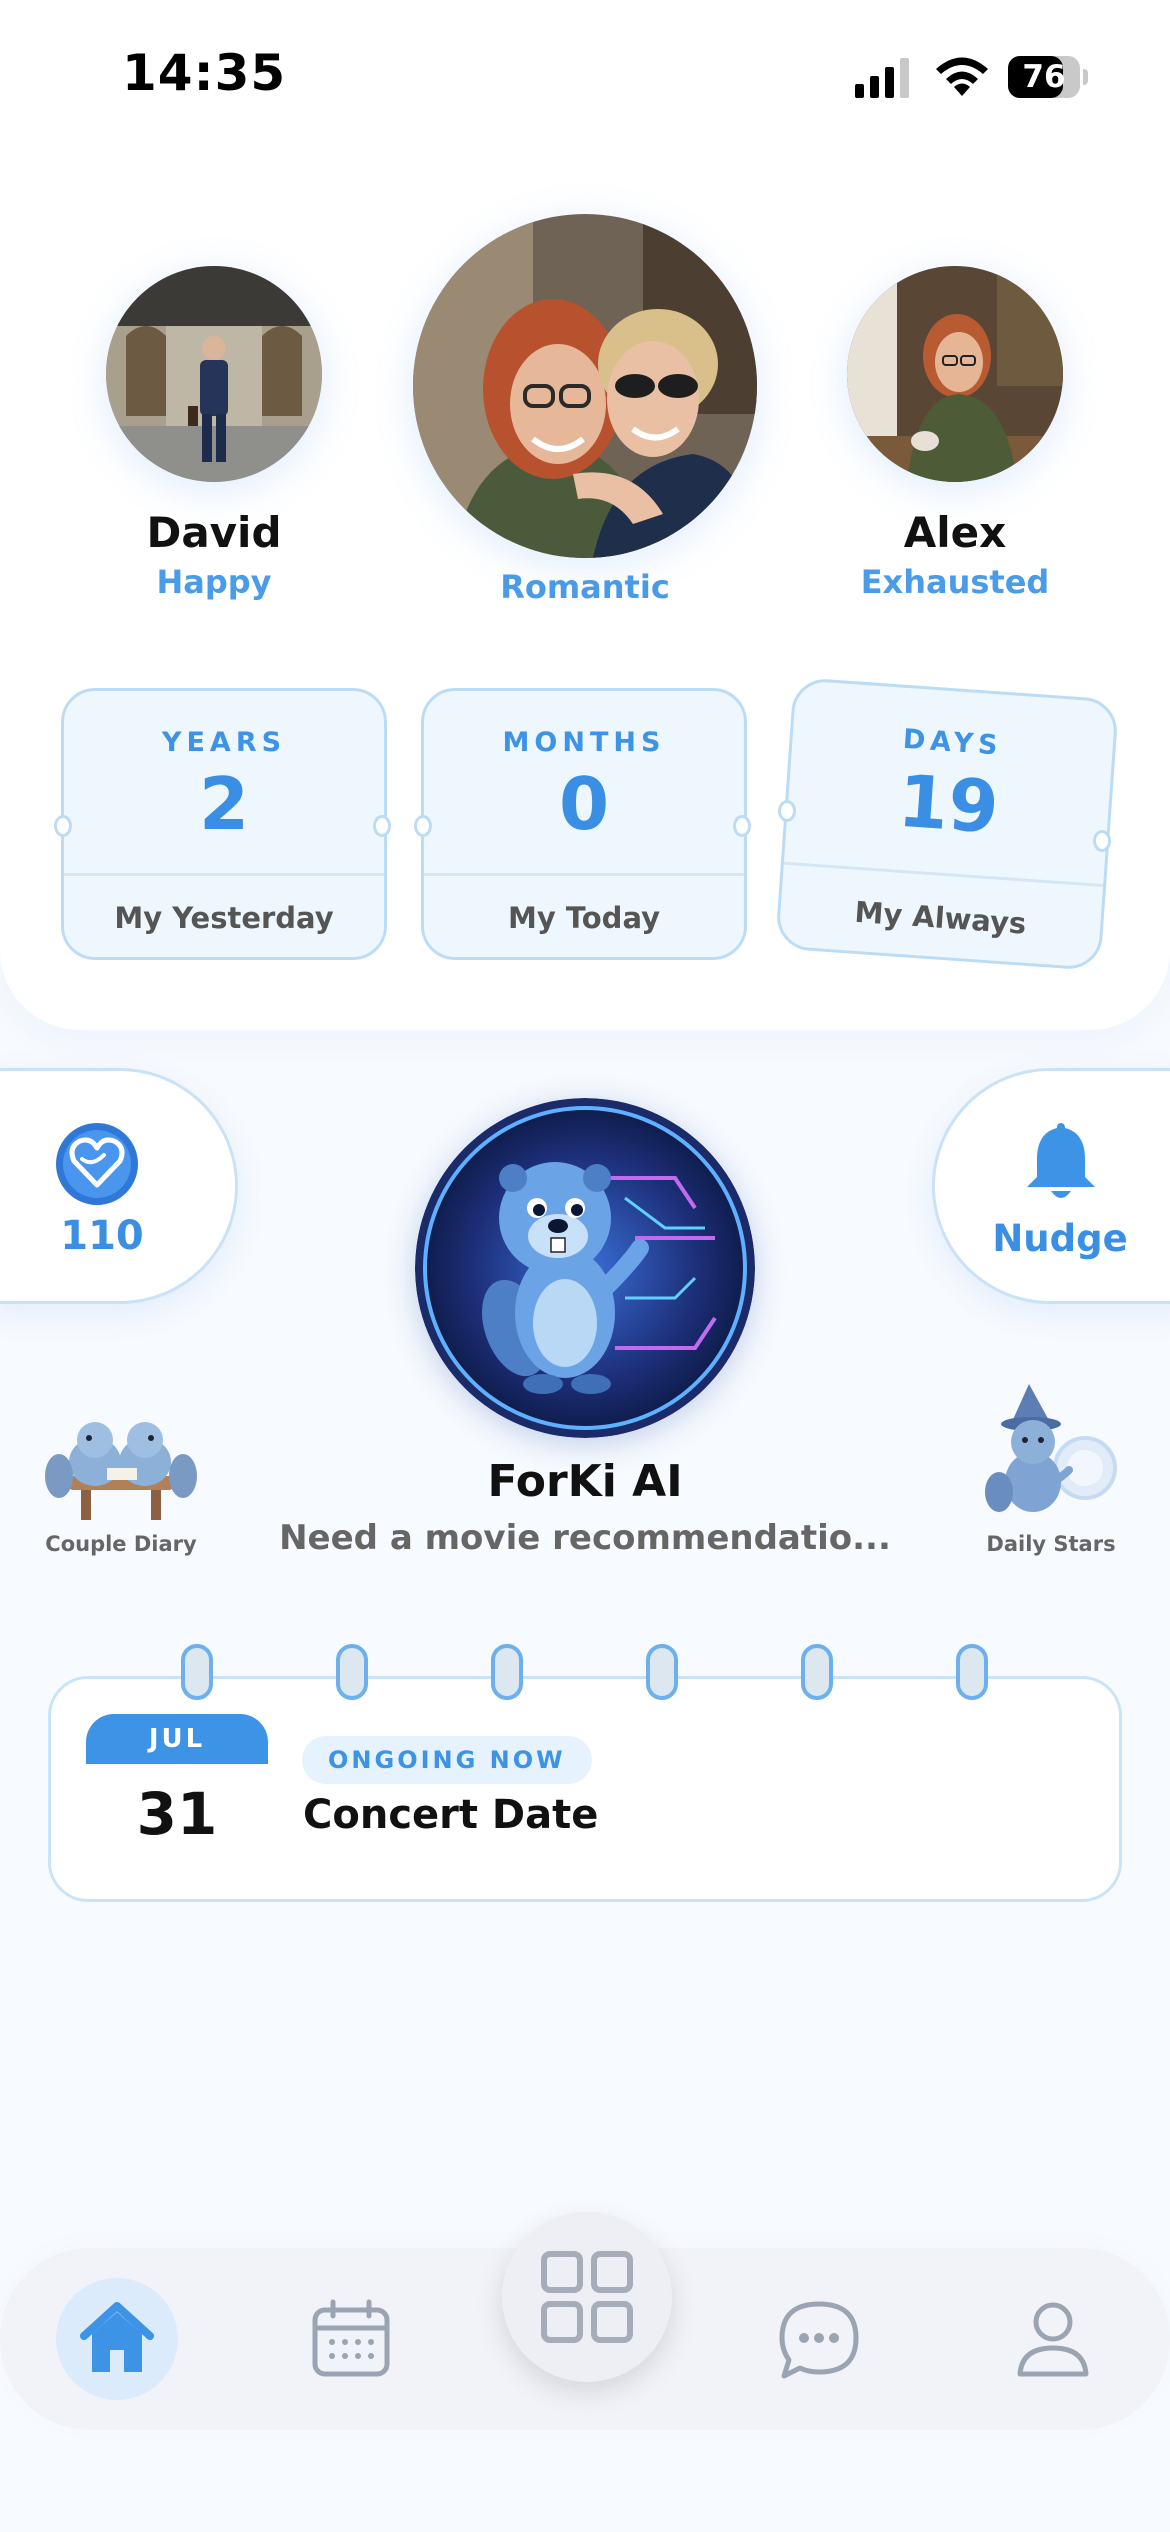  Describe the element at coordinates (177, 1814) in the screenshot. I see `event-day: 31` at that location.